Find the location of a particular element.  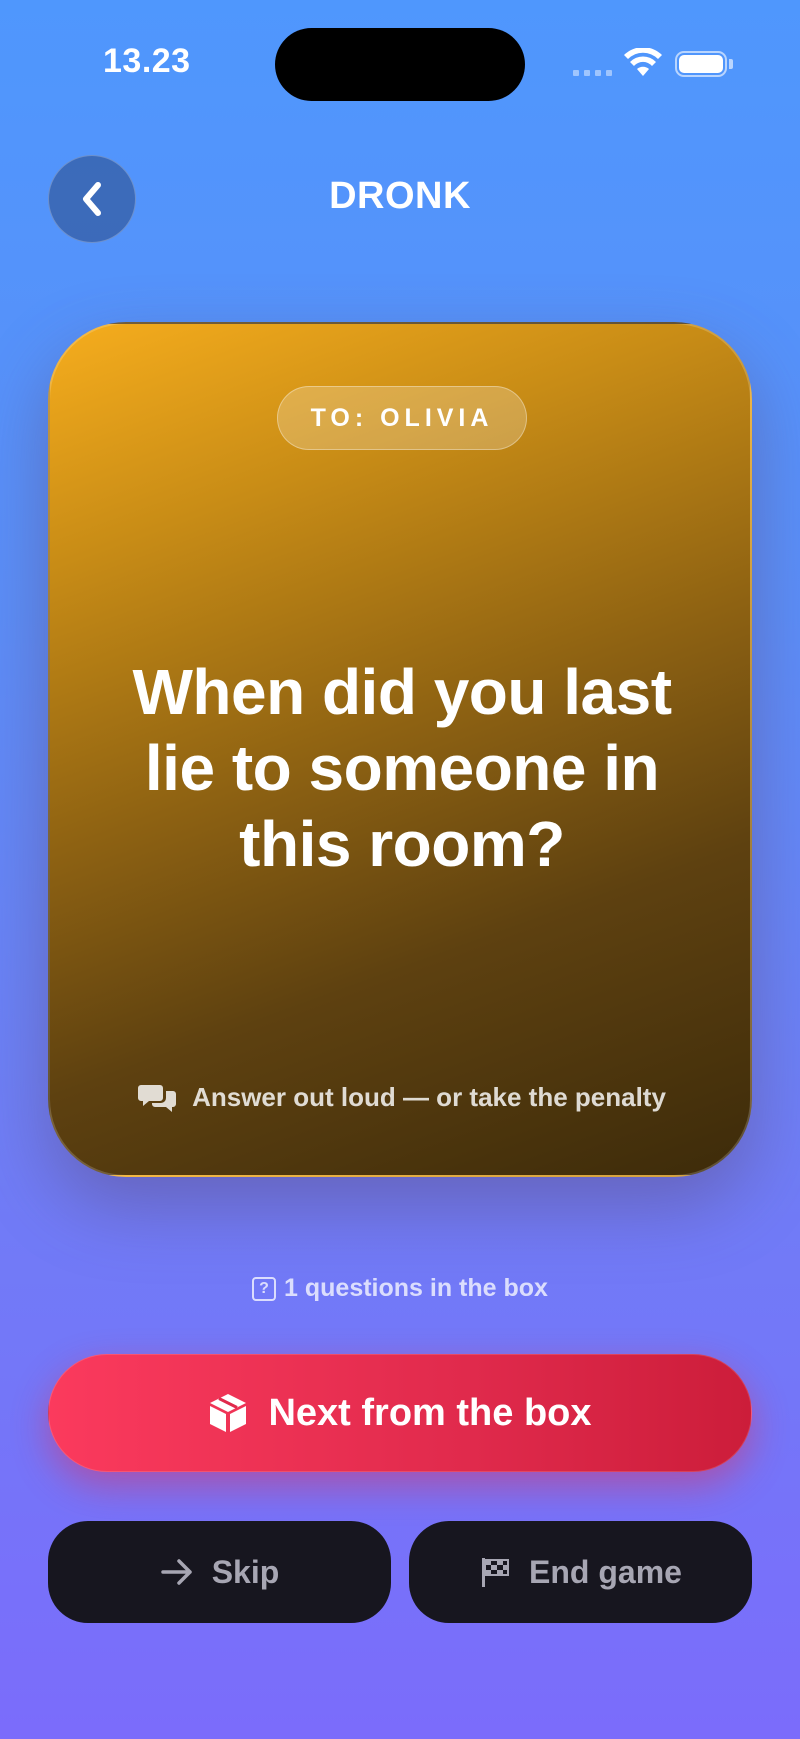

end-game-button: End game is located at coordinates (580, 1572).